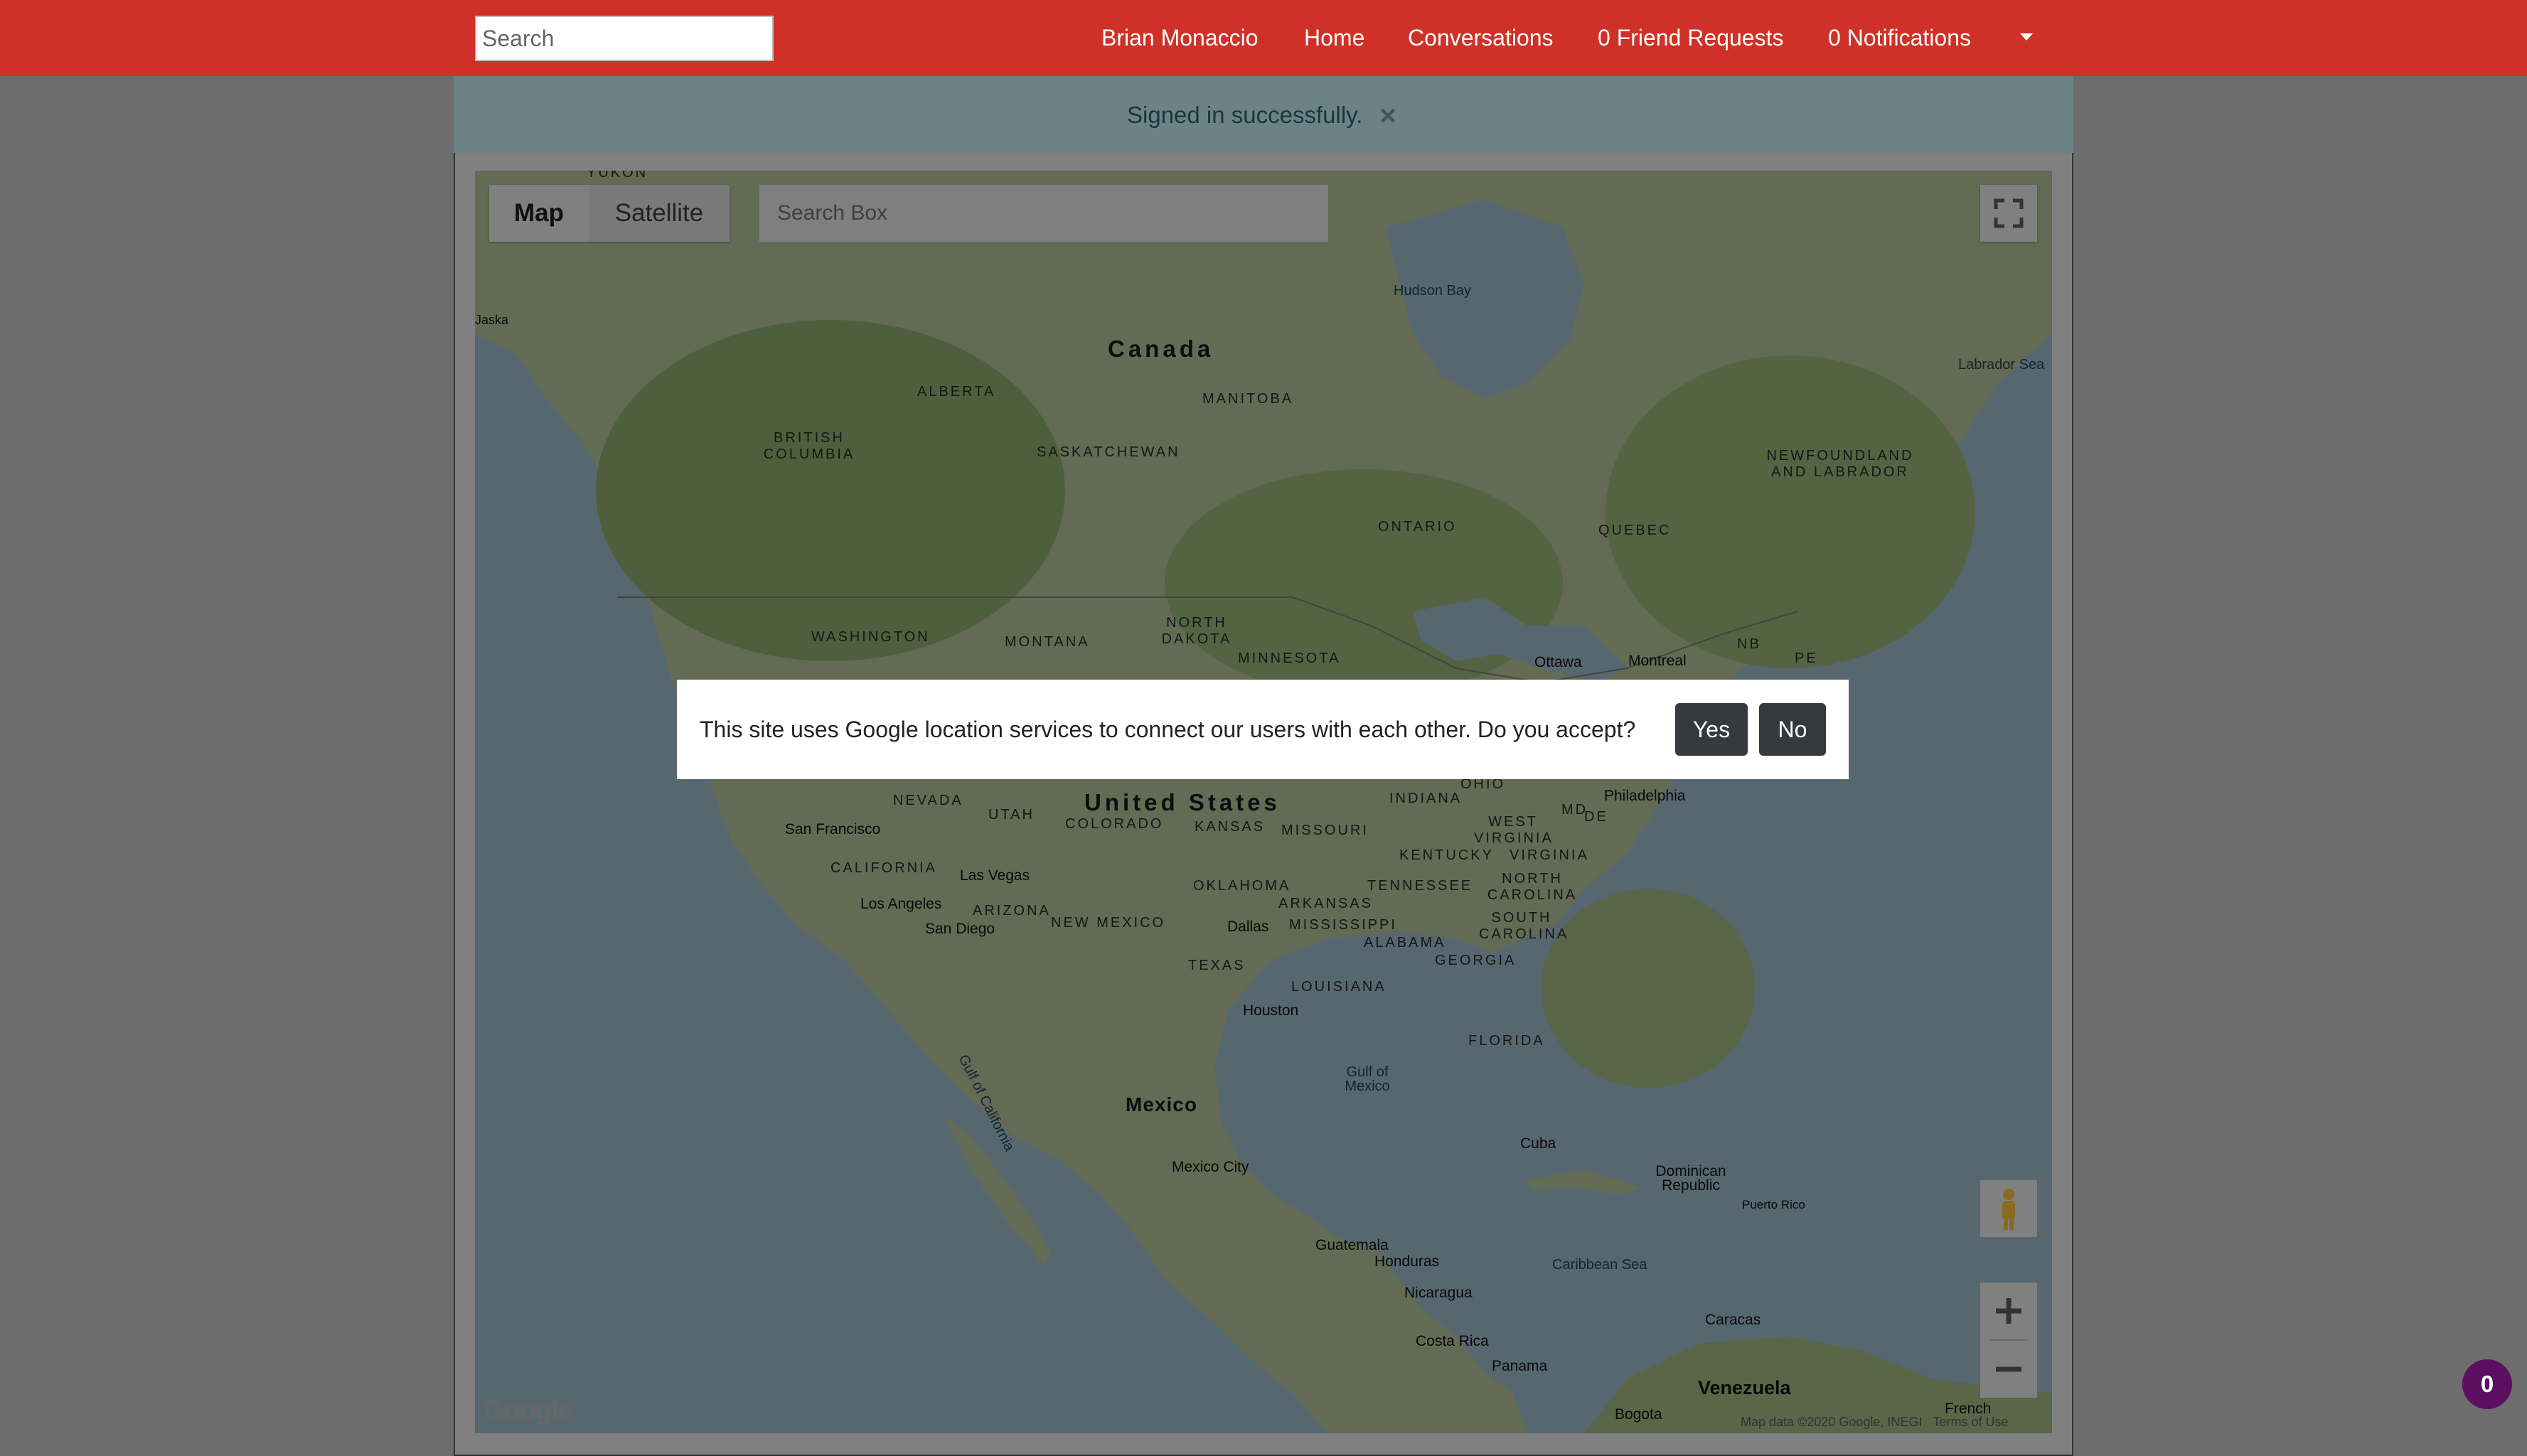 This screenshot has height=1456, width=2527. I want to click on accept-yes-button: Yes, so click(1711, 729).